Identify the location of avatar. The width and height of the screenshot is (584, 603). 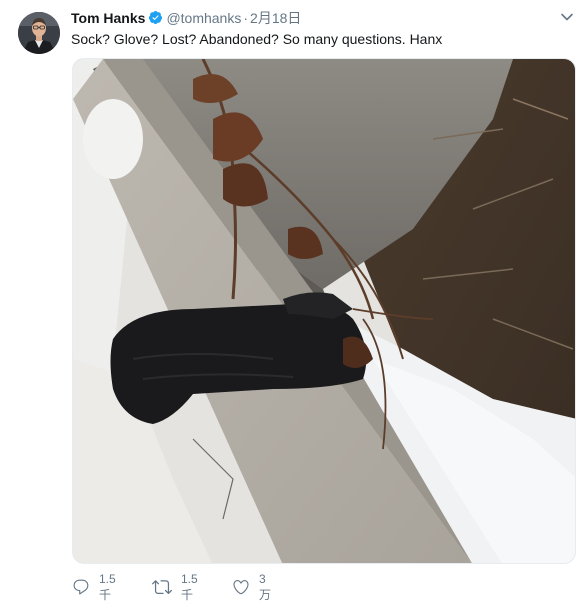
(39, 33).